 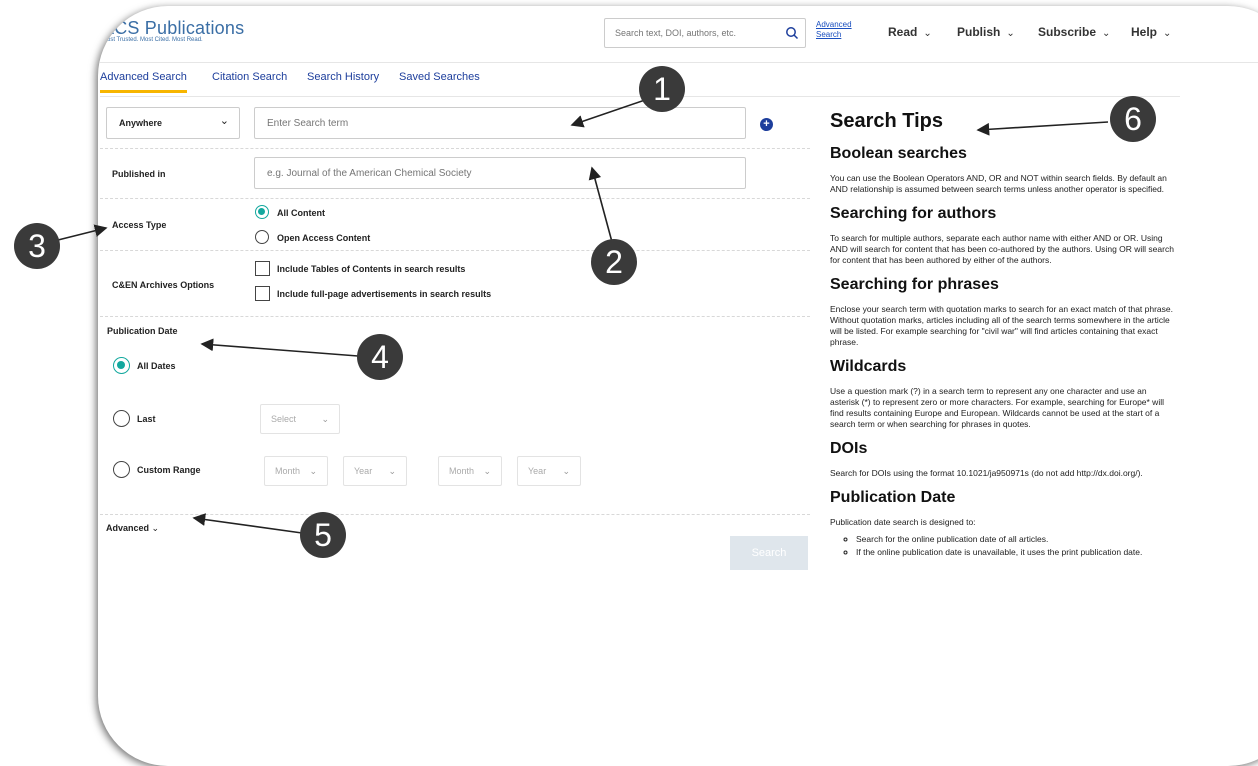 I want to click on logo-brand: ACS Publications, so click(x=173, y=28).